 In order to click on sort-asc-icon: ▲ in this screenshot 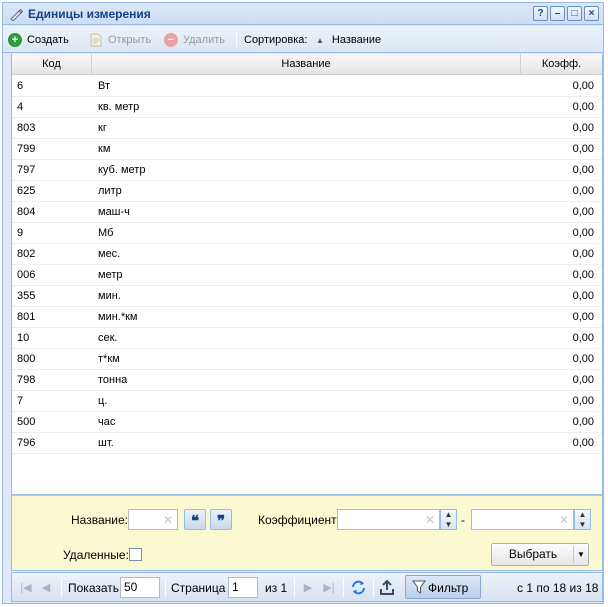, I will do `click(320, 40)`.